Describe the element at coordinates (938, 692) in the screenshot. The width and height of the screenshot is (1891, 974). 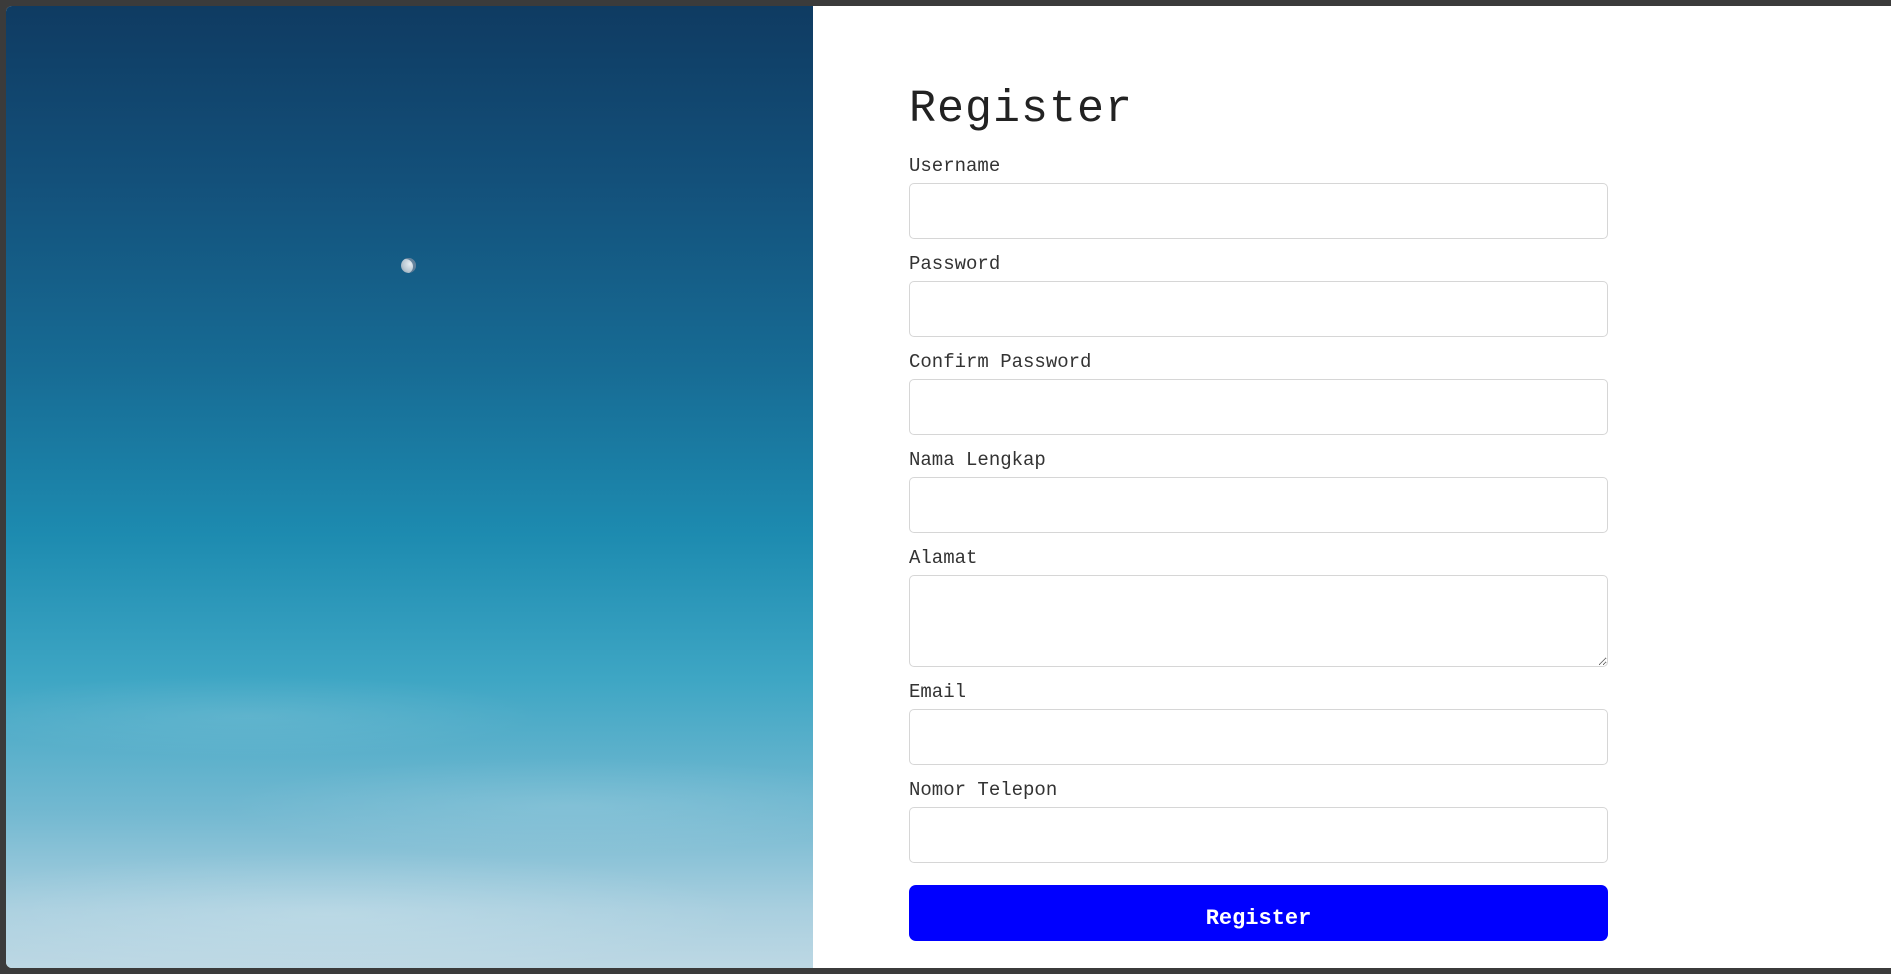
I see `email-label: Email` at that location.